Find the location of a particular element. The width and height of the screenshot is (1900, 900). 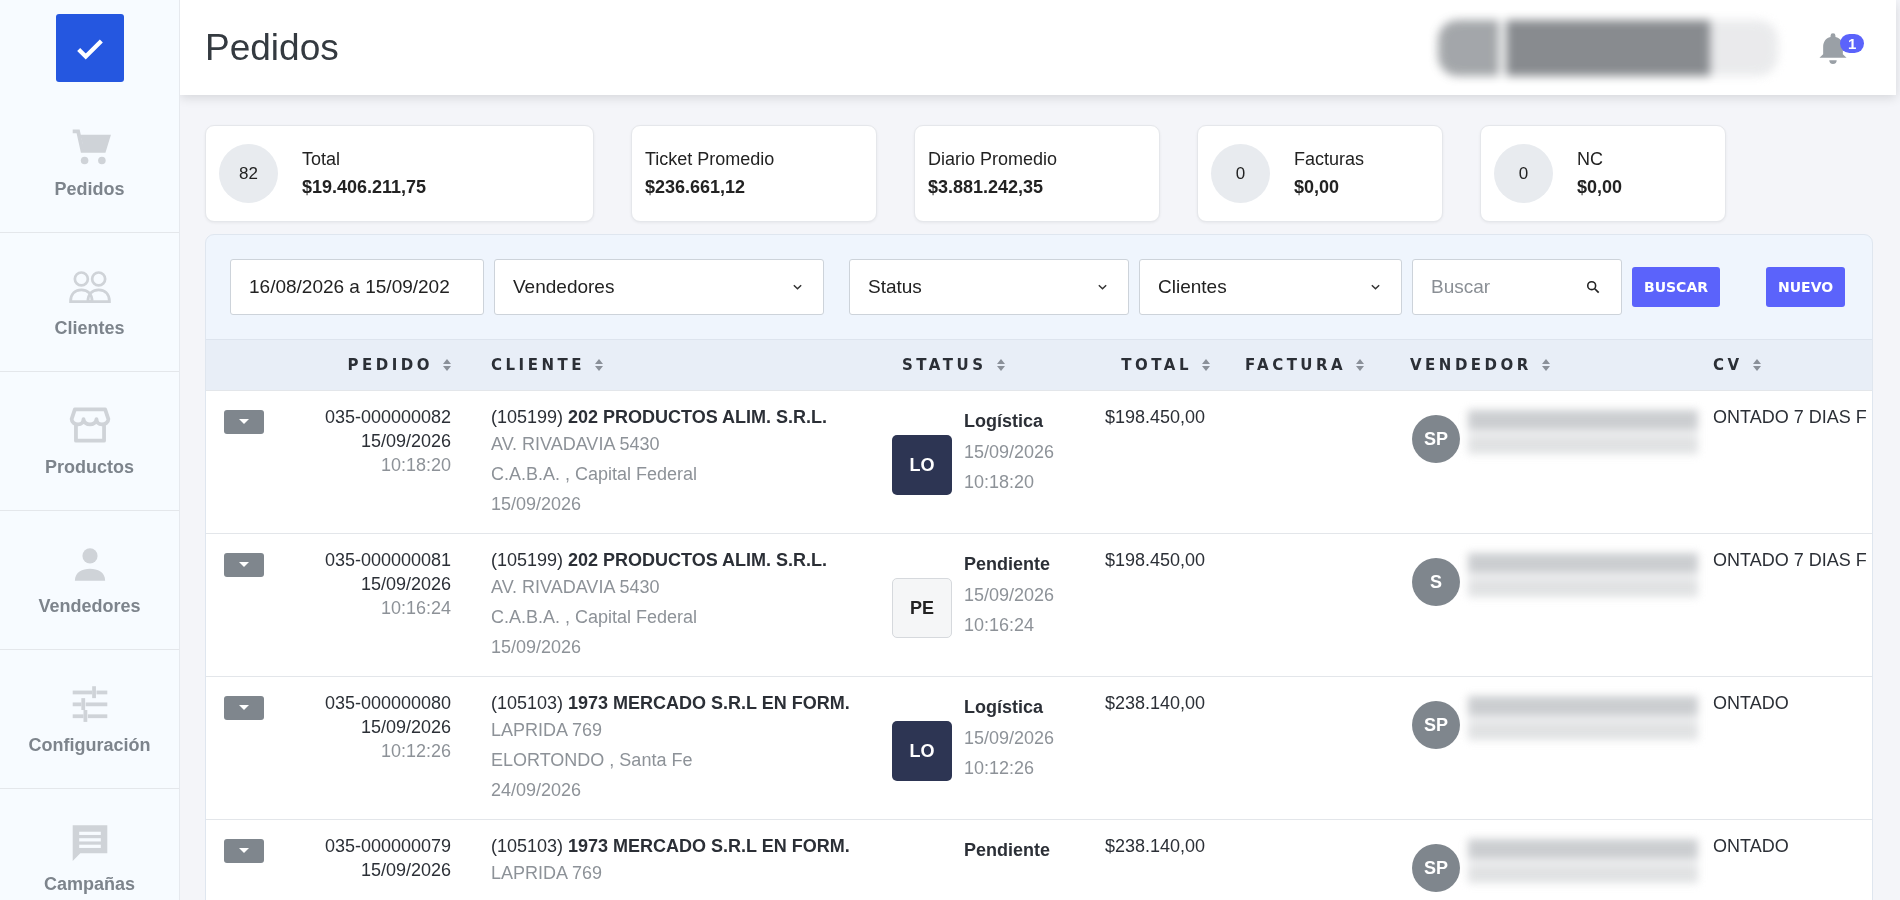

storefront-icon is located at coordinates (89, 424).